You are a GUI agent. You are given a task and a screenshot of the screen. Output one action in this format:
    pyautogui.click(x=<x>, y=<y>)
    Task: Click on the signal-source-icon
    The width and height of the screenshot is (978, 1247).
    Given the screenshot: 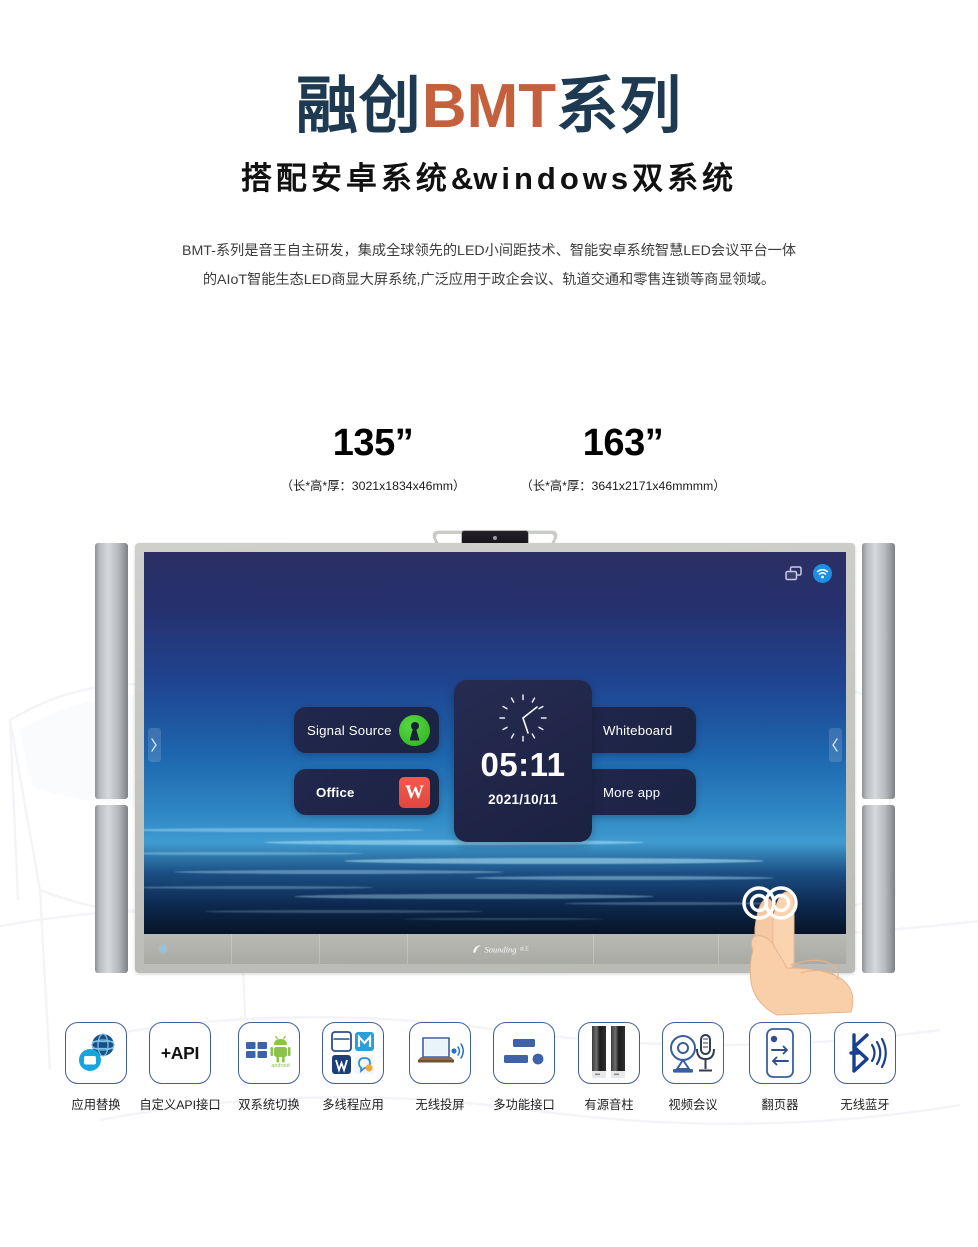 What is the action you would take?
    pyautogui.click(x=414, y=730)
    